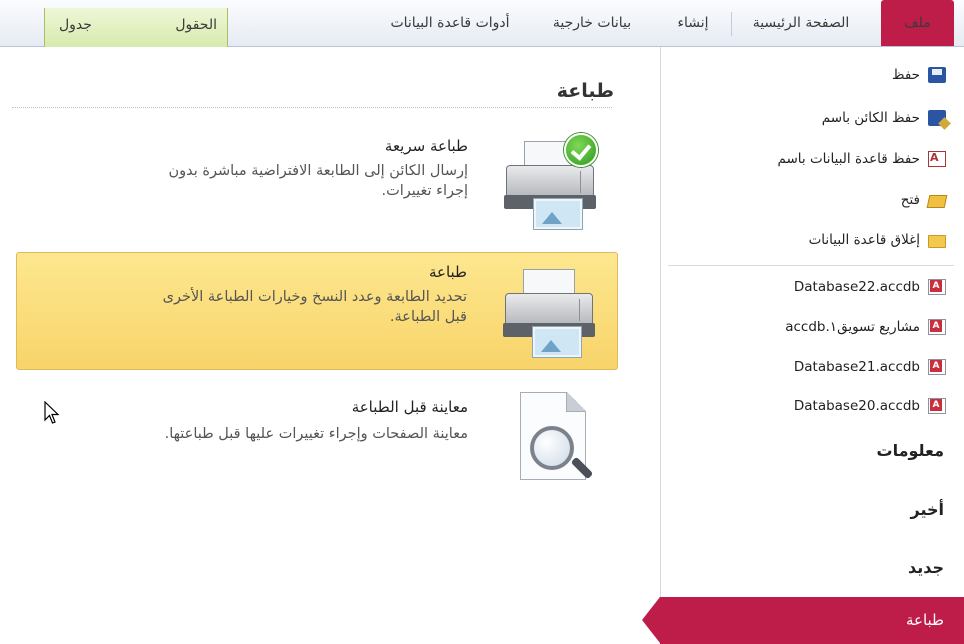  Describe the element at coordinates (937, 159) in the screenshot. I see `database-save-icon` at that location.